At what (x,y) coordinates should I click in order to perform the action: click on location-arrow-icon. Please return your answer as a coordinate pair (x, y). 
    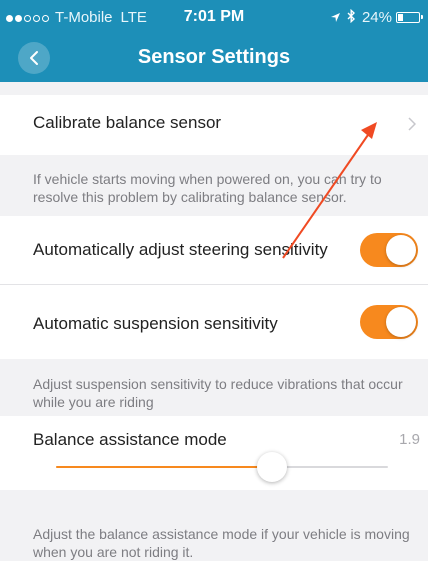
    Looking at the image, I should click on (335, 18).